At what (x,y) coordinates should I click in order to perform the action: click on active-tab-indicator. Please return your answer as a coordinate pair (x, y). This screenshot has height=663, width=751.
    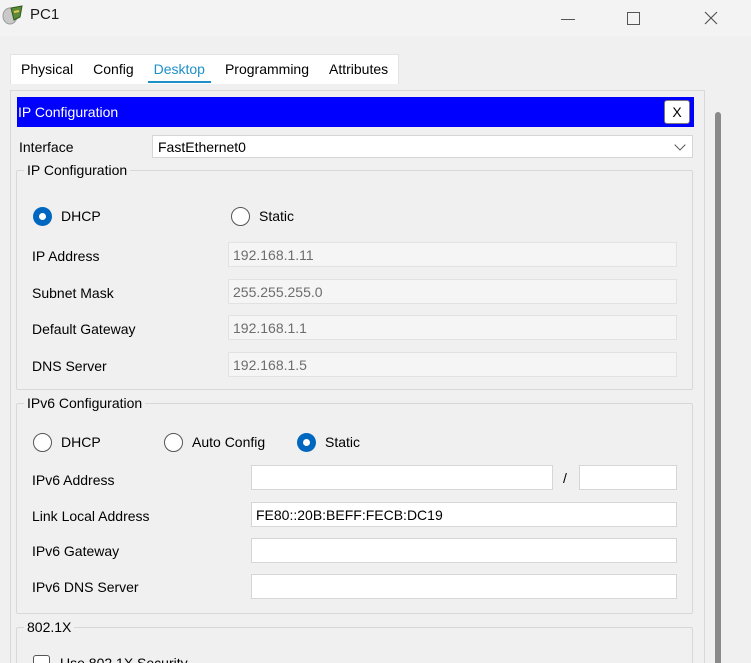
    Looking at the image, I should click on (179, 82).